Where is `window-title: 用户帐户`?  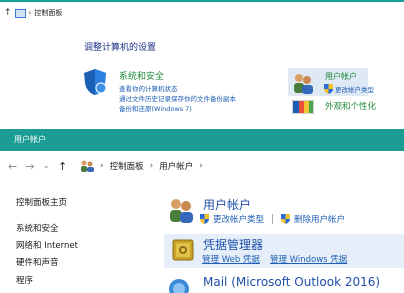 window-title: 用户帐户 is located at coordinates (30, 139).